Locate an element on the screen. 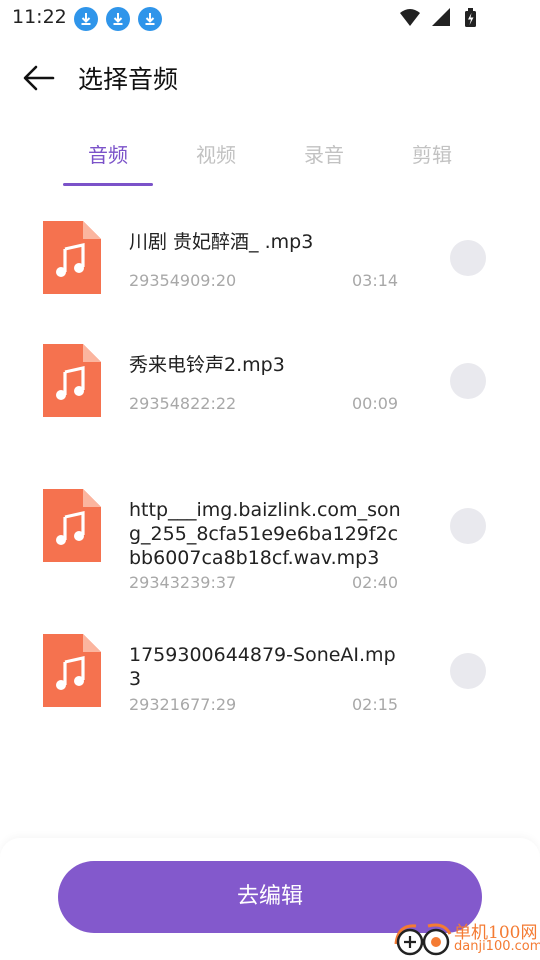 Image resolution: width=540 pixels, height=960 pixels. watermark-url: danji100.com is located at coordinates (497, 946).